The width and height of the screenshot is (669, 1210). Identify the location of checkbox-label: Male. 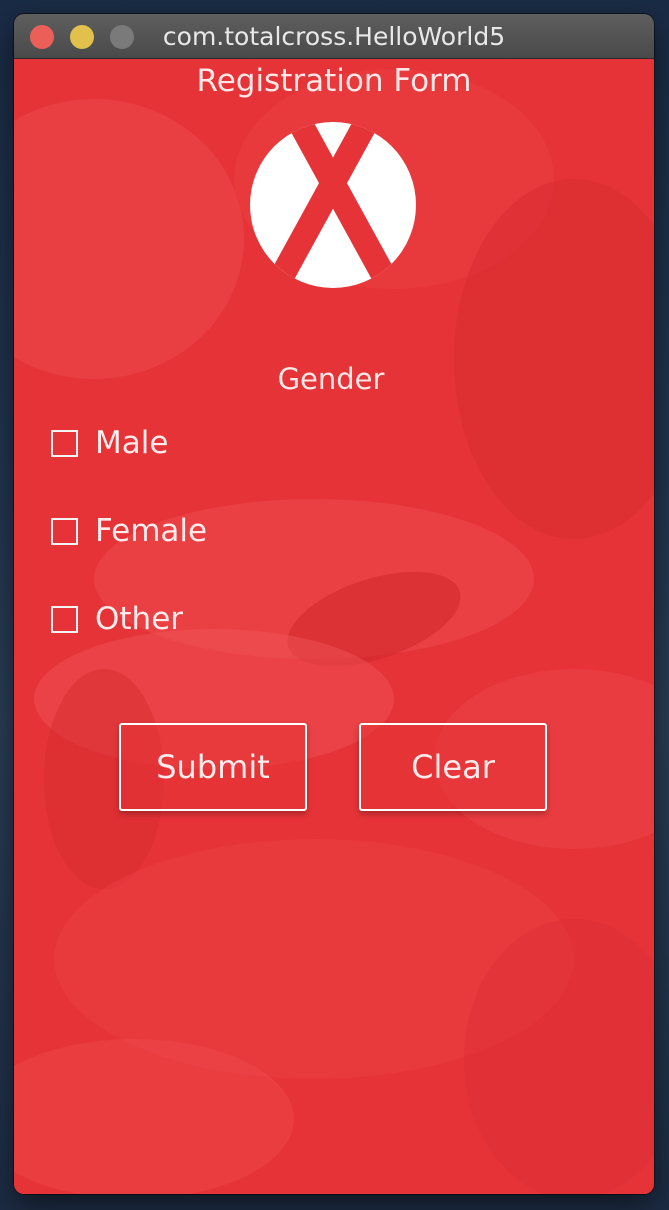
(132, 443).